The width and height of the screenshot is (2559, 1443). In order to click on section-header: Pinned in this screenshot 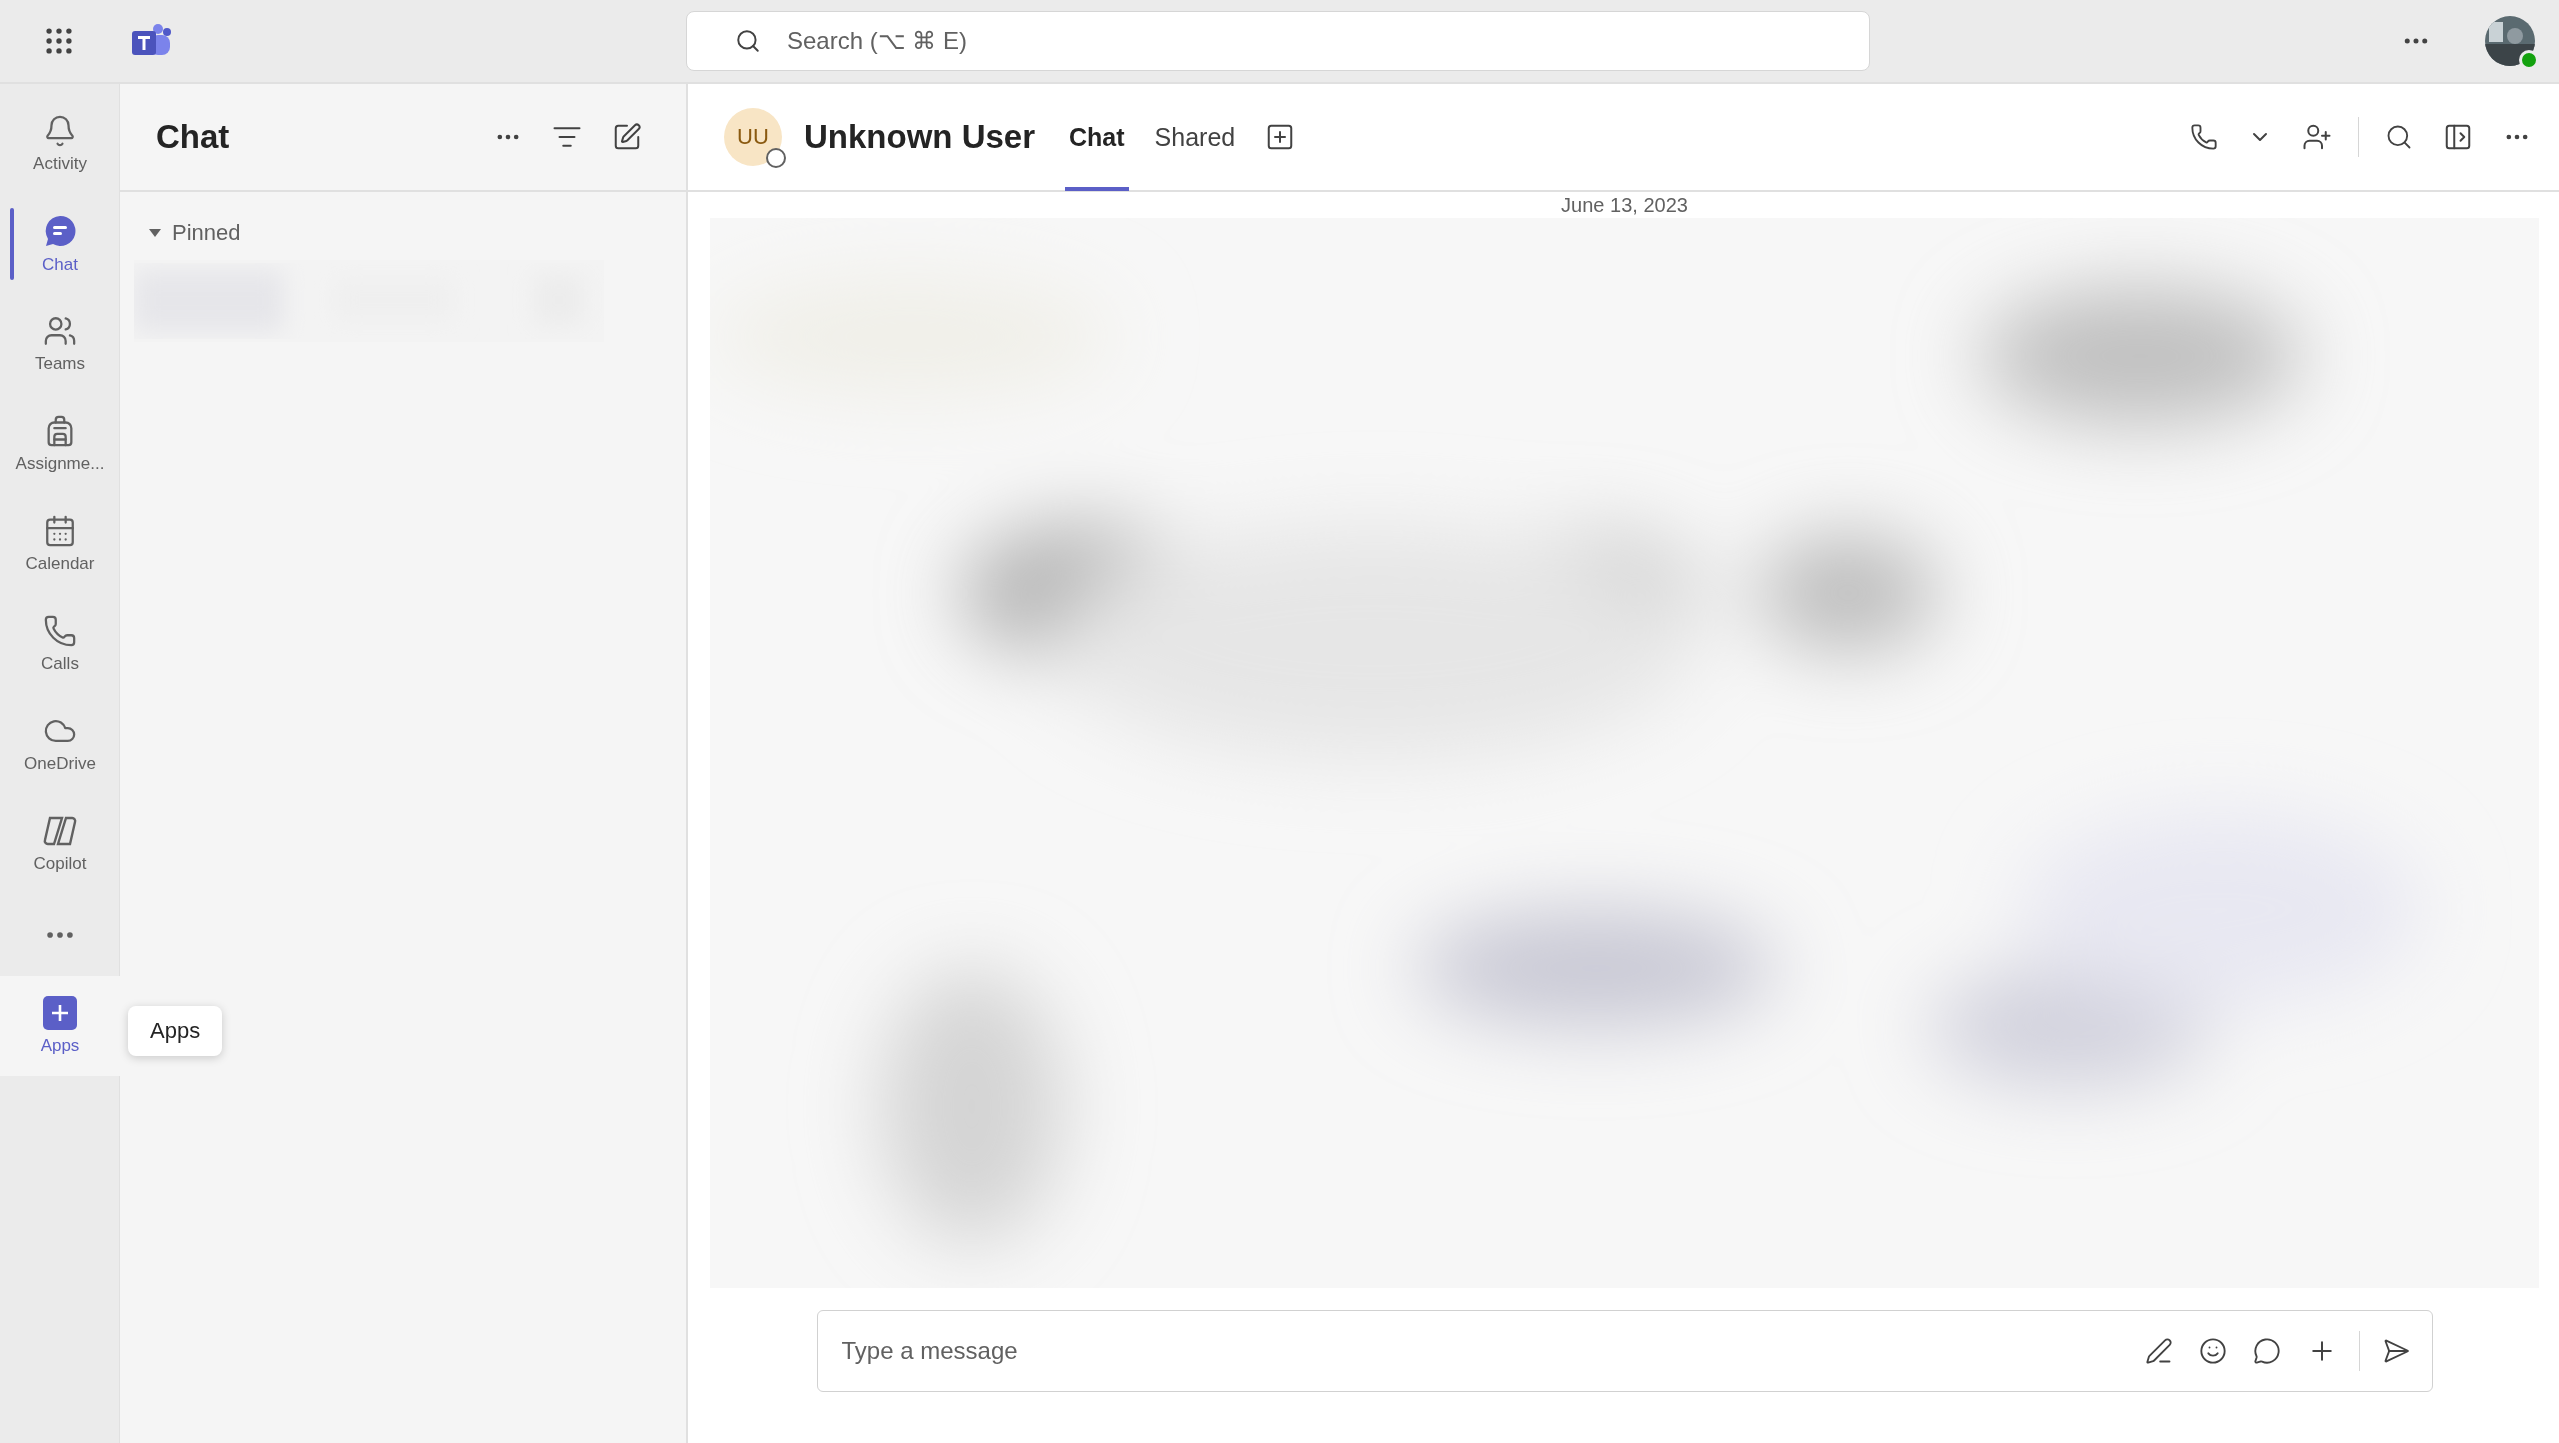, I will do `click(194, 233)`.